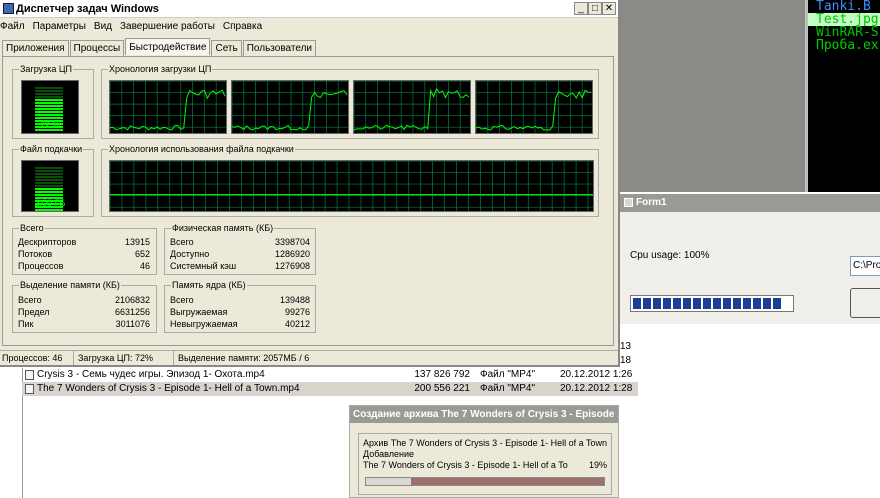 This screenshot has width=880, height=498. I want to click on archive-percent: 19%, so click(597, 465).